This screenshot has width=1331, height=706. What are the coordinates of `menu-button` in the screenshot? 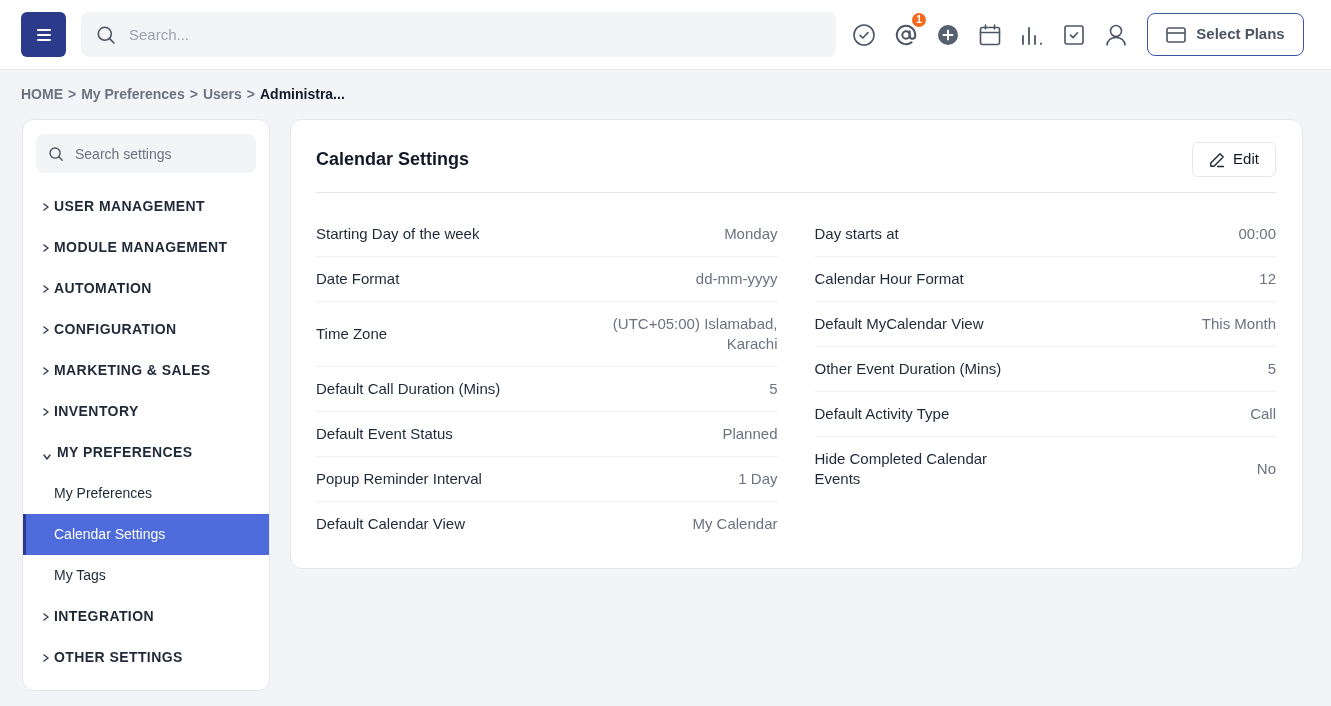 It's located at (43, 34).